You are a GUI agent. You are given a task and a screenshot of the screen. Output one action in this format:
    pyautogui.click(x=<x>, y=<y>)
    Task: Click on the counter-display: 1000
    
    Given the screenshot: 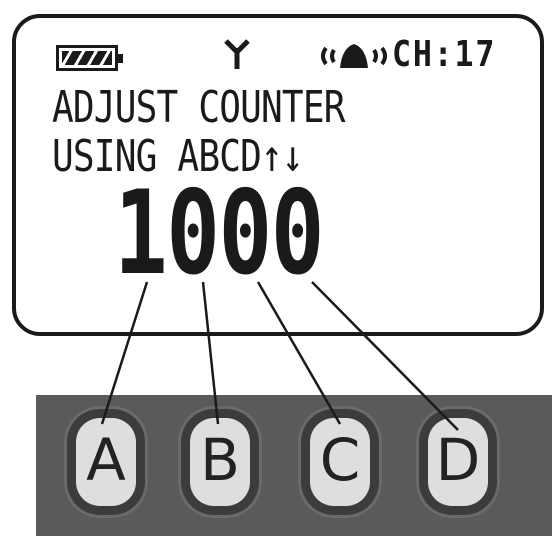 What is the action you would take?
    pyautogui.click(x=219, y=233)
    